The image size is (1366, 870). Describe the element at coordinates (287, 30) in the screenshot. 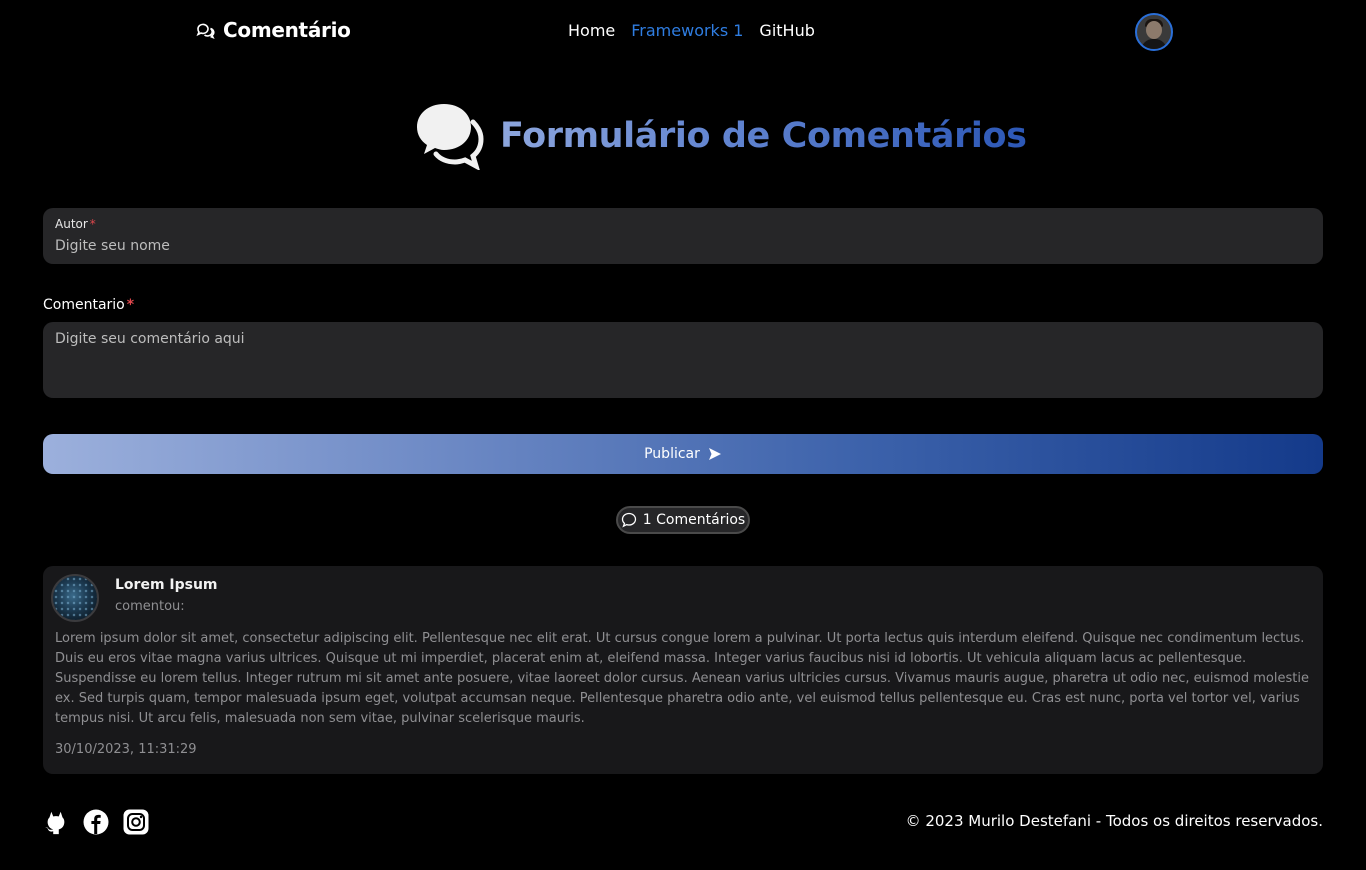

I see `brand-title: Comentário` at that location.